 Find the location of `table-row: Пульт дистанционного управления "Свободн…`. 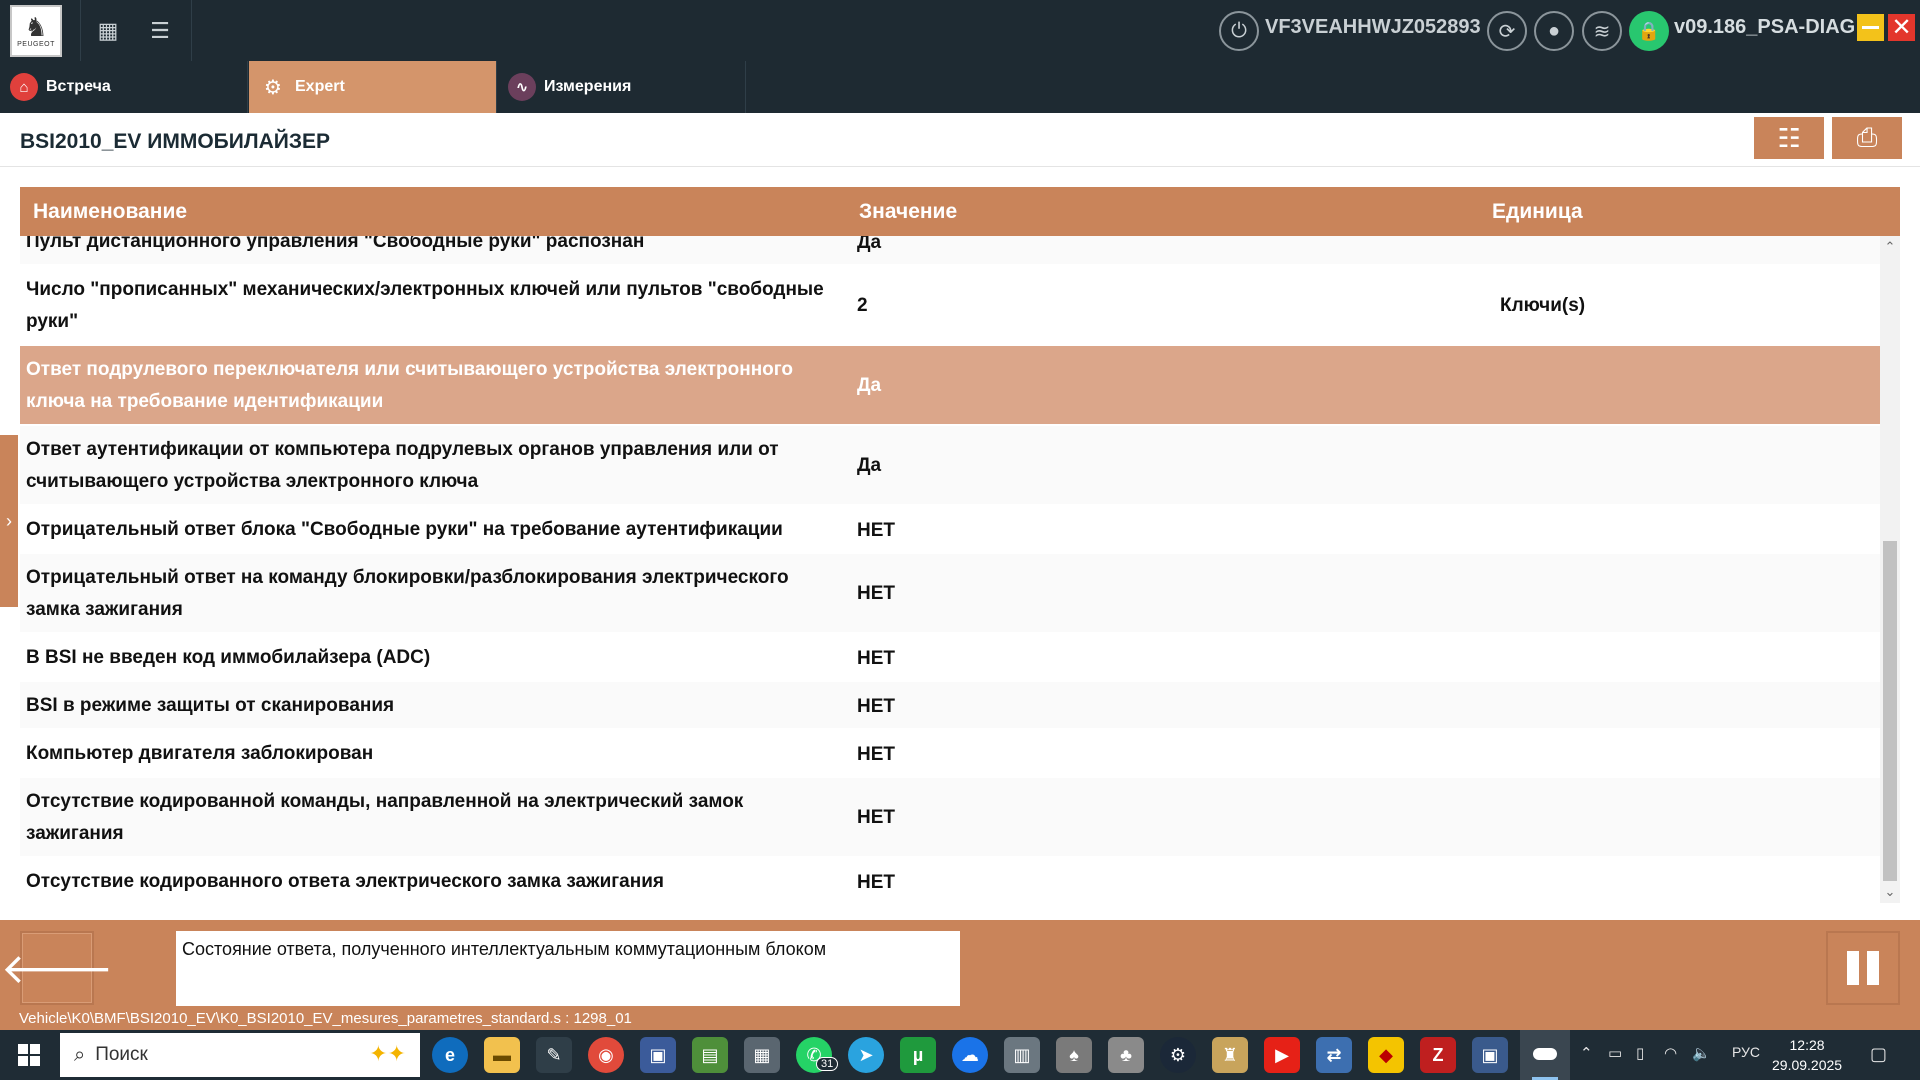

table-row: Пульт дистанционного управления "Свободн… is located at coordinates (950, 251).